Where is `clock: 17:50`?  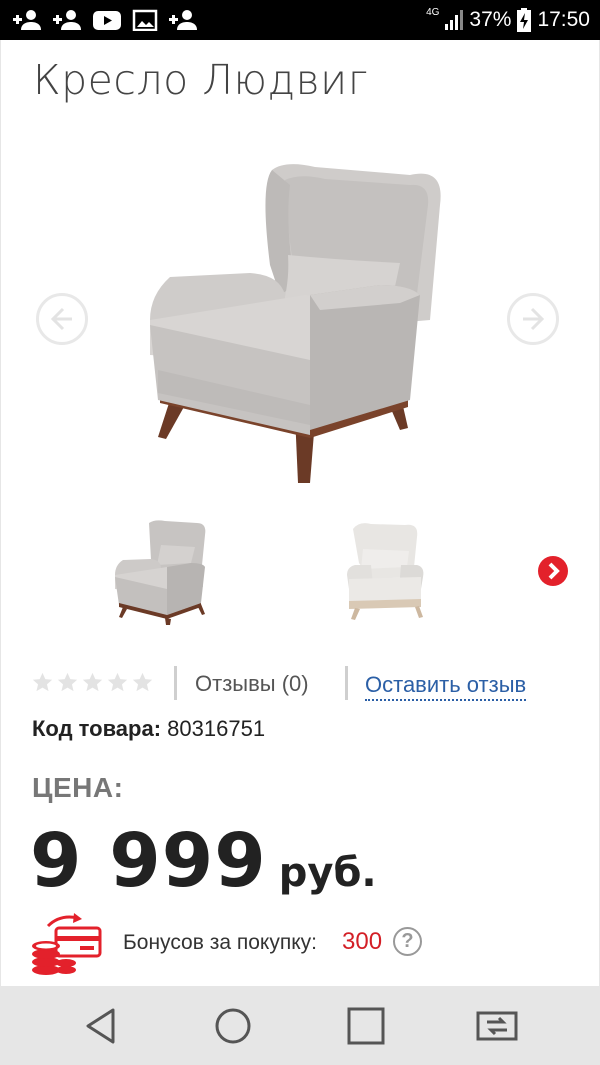 clock: 17:50 is located at coordinates (563, 19).